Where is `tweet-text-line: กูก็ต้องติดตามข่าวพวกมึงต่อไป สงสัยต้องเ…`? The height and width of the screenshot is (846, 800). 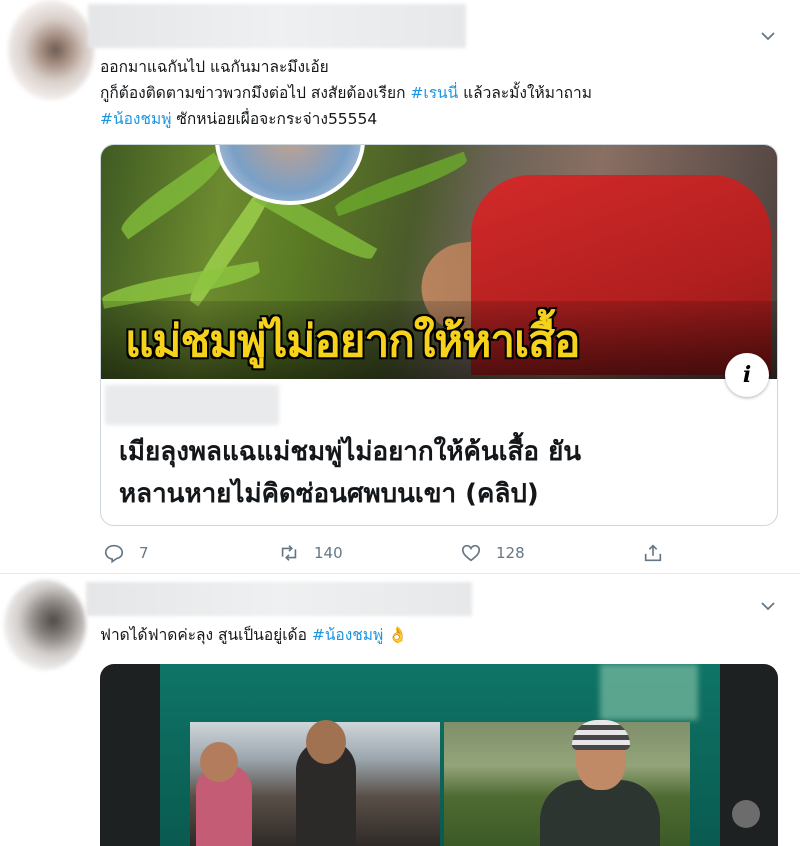
tweet-text-line: กูก็ต้องติดตามข่าวพวกมึงต่อไป สงสัยต้องเ… is located at coordinates (255, 93).